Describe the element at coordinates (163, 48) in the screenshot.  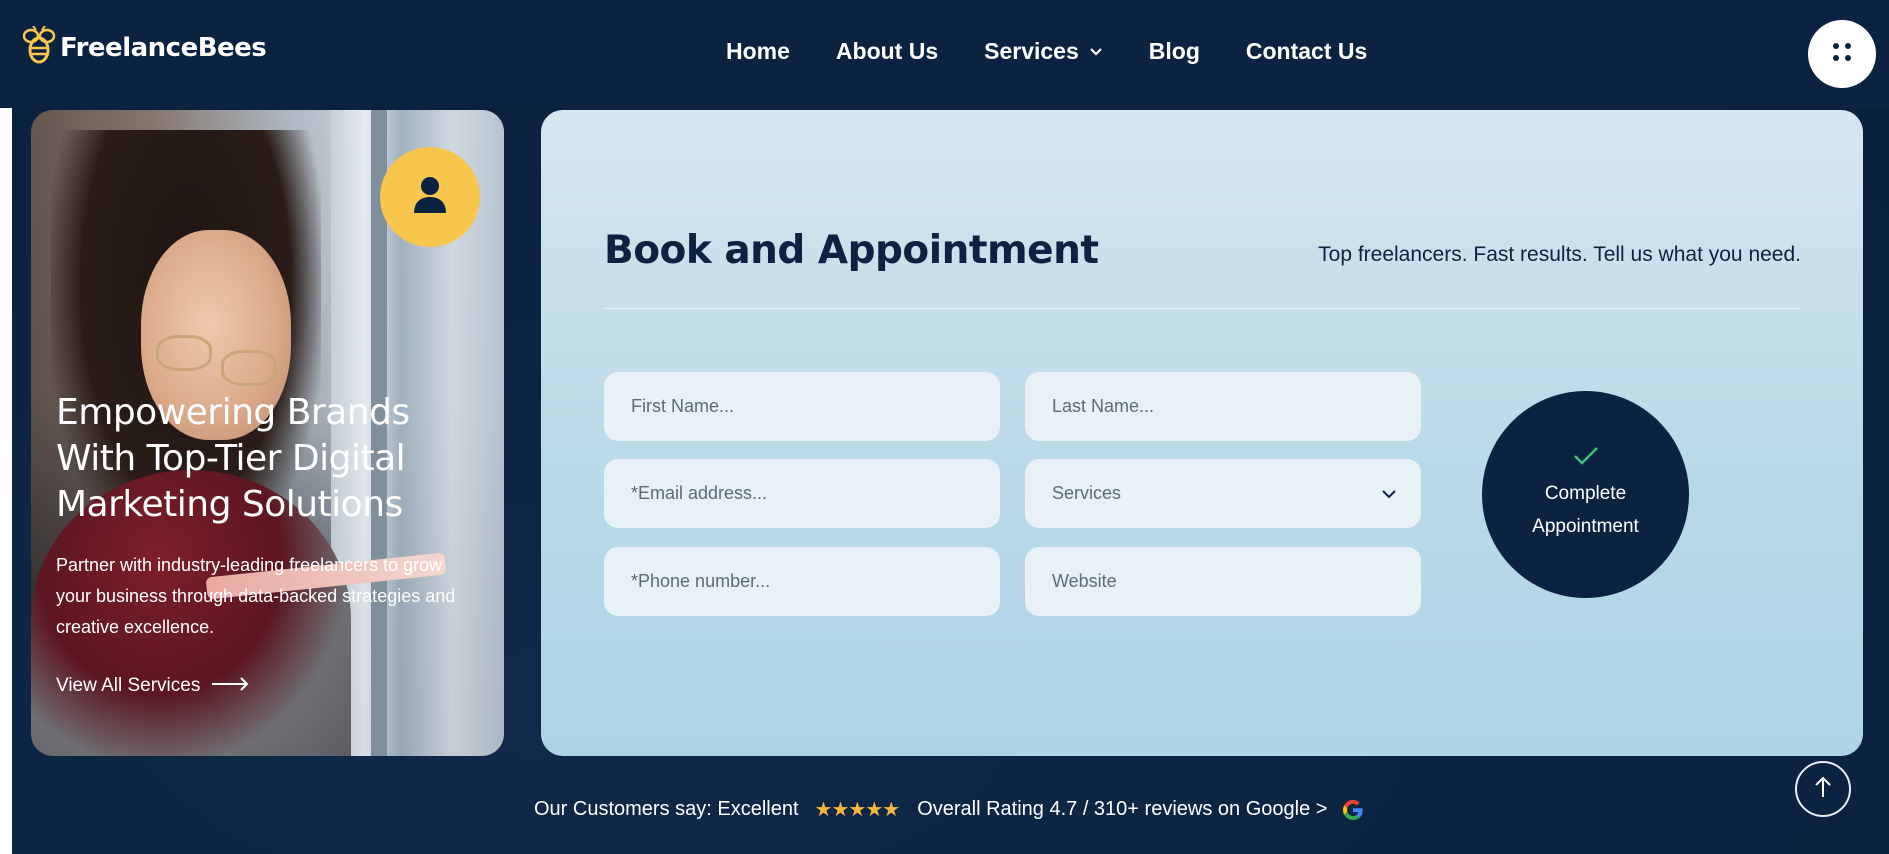
I see `logo-text: FreelanceBees` at that location.